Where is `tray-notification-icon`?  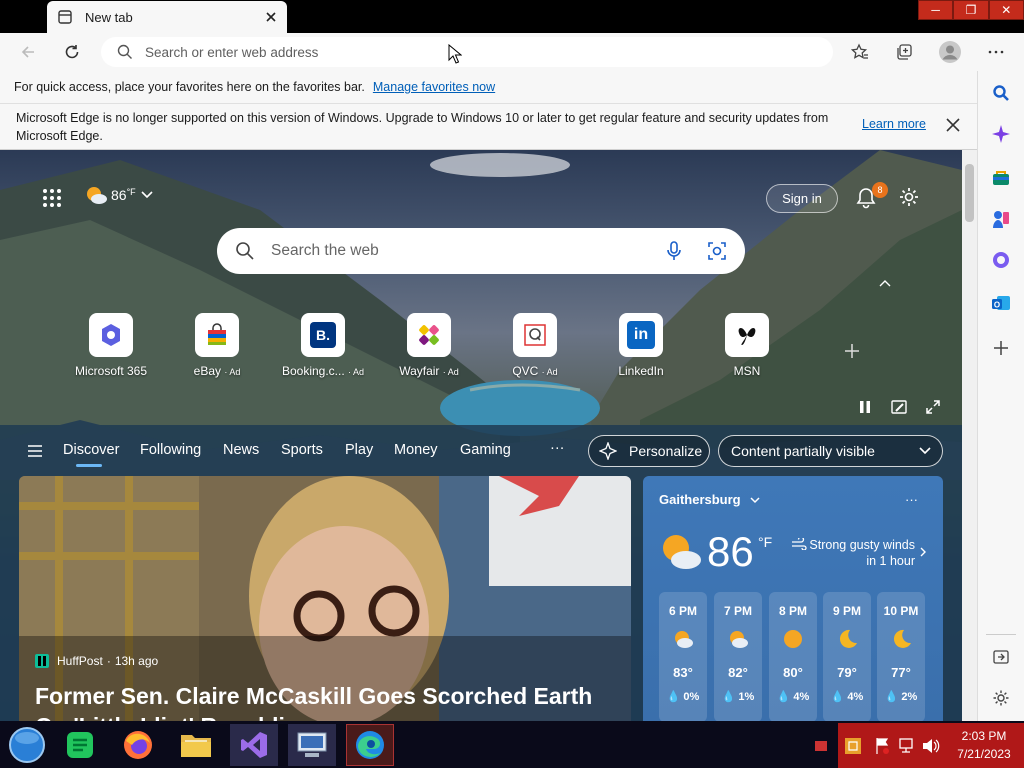 tray-notification-icon is located at coordinates (821, 746).